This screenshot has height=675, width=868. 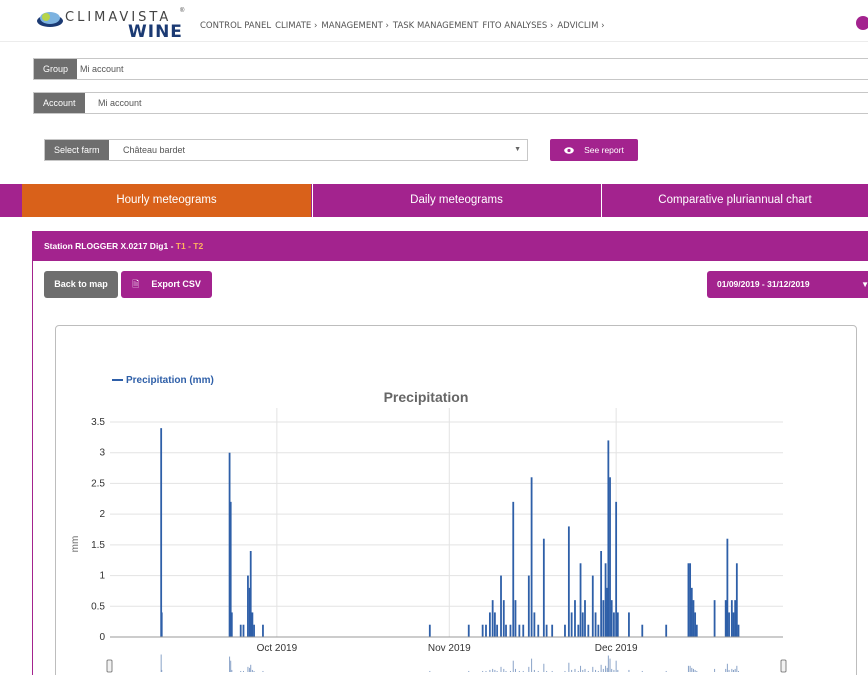 I want to click on y-tick-label: 3, so click(x=102, y=453).